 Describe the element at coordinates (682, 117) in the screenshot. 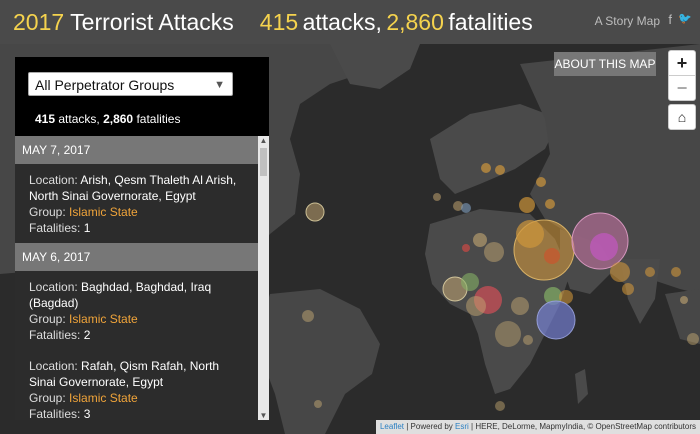

I see `home-icon: ⌂` at that location.